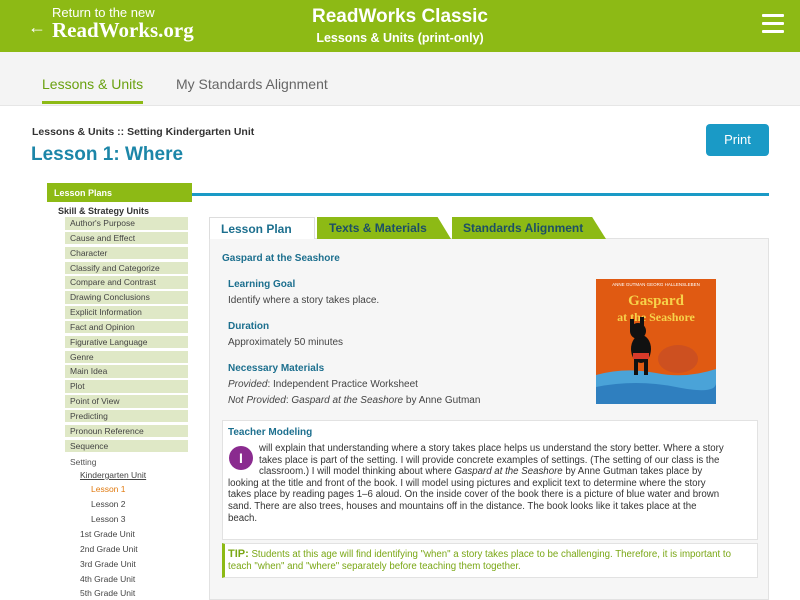 The width and height of the screenshot is (800, 600). I want to click on sidebar-skill-units-heading: Skill & Strategy Units, so click(103, 211).